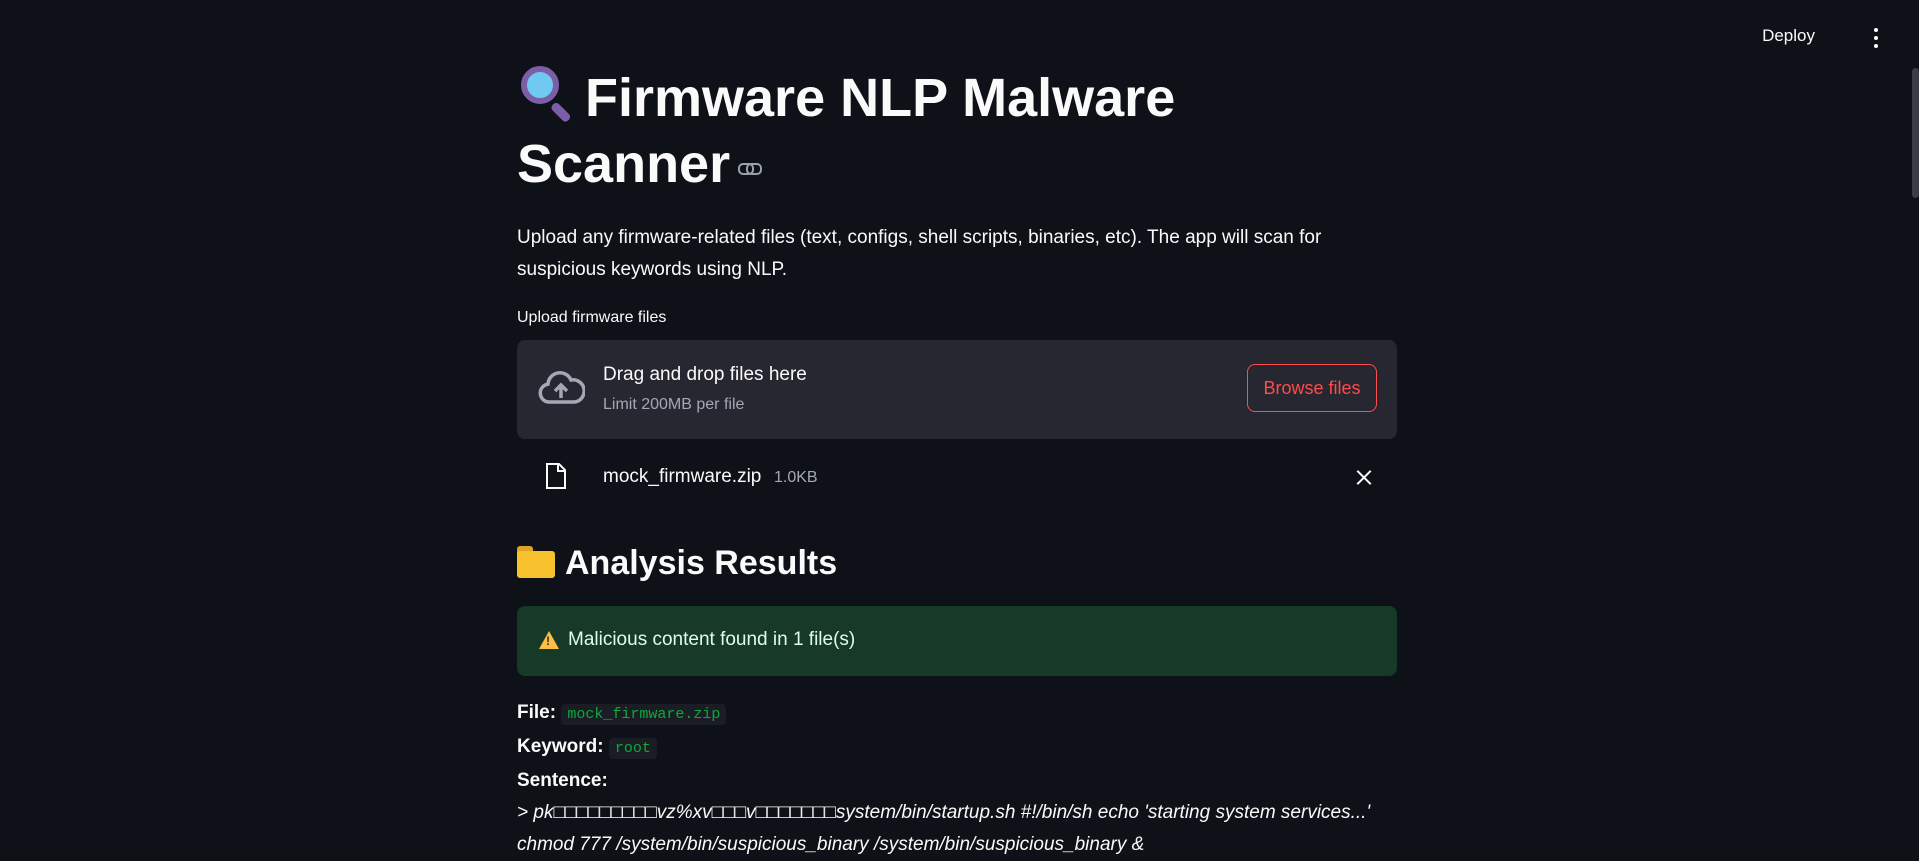 This screenshot has height=861, width=1919. Describe the element at coordinates (701, 563) in the screenshot. I see `results-heading-text: Analysis Results` at that location.